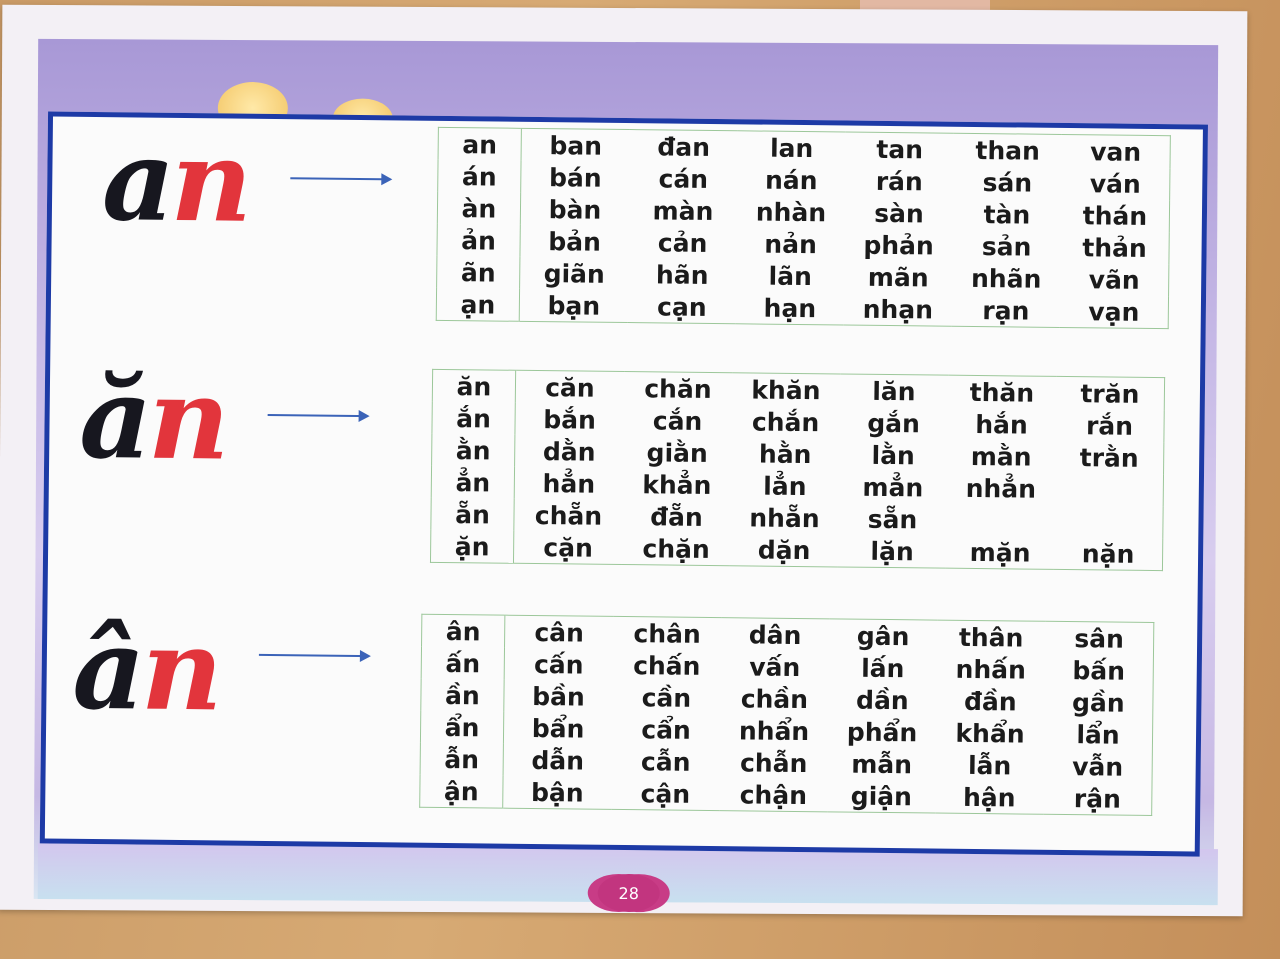 Image resolution: width=1280 pixels, height=959 pixels. Describe the element at coordinates (883, 668) in the screenshot. I see `syllable-cell: lấn` at that location.